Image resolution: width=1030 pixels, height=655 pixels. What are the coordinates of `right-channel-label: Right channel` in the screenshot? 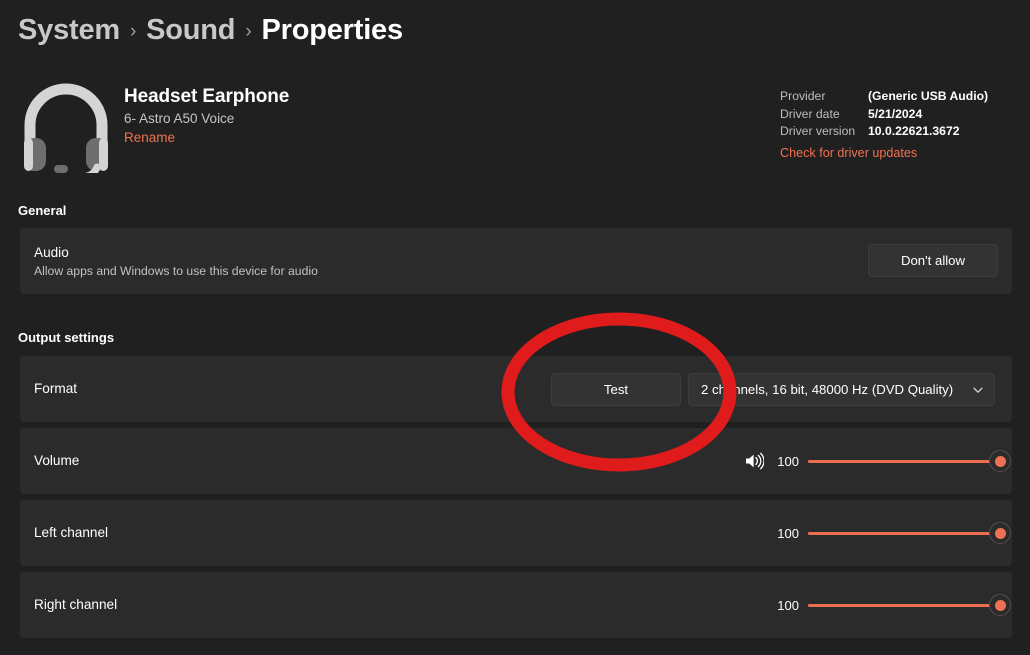 It's located at (76, 604).